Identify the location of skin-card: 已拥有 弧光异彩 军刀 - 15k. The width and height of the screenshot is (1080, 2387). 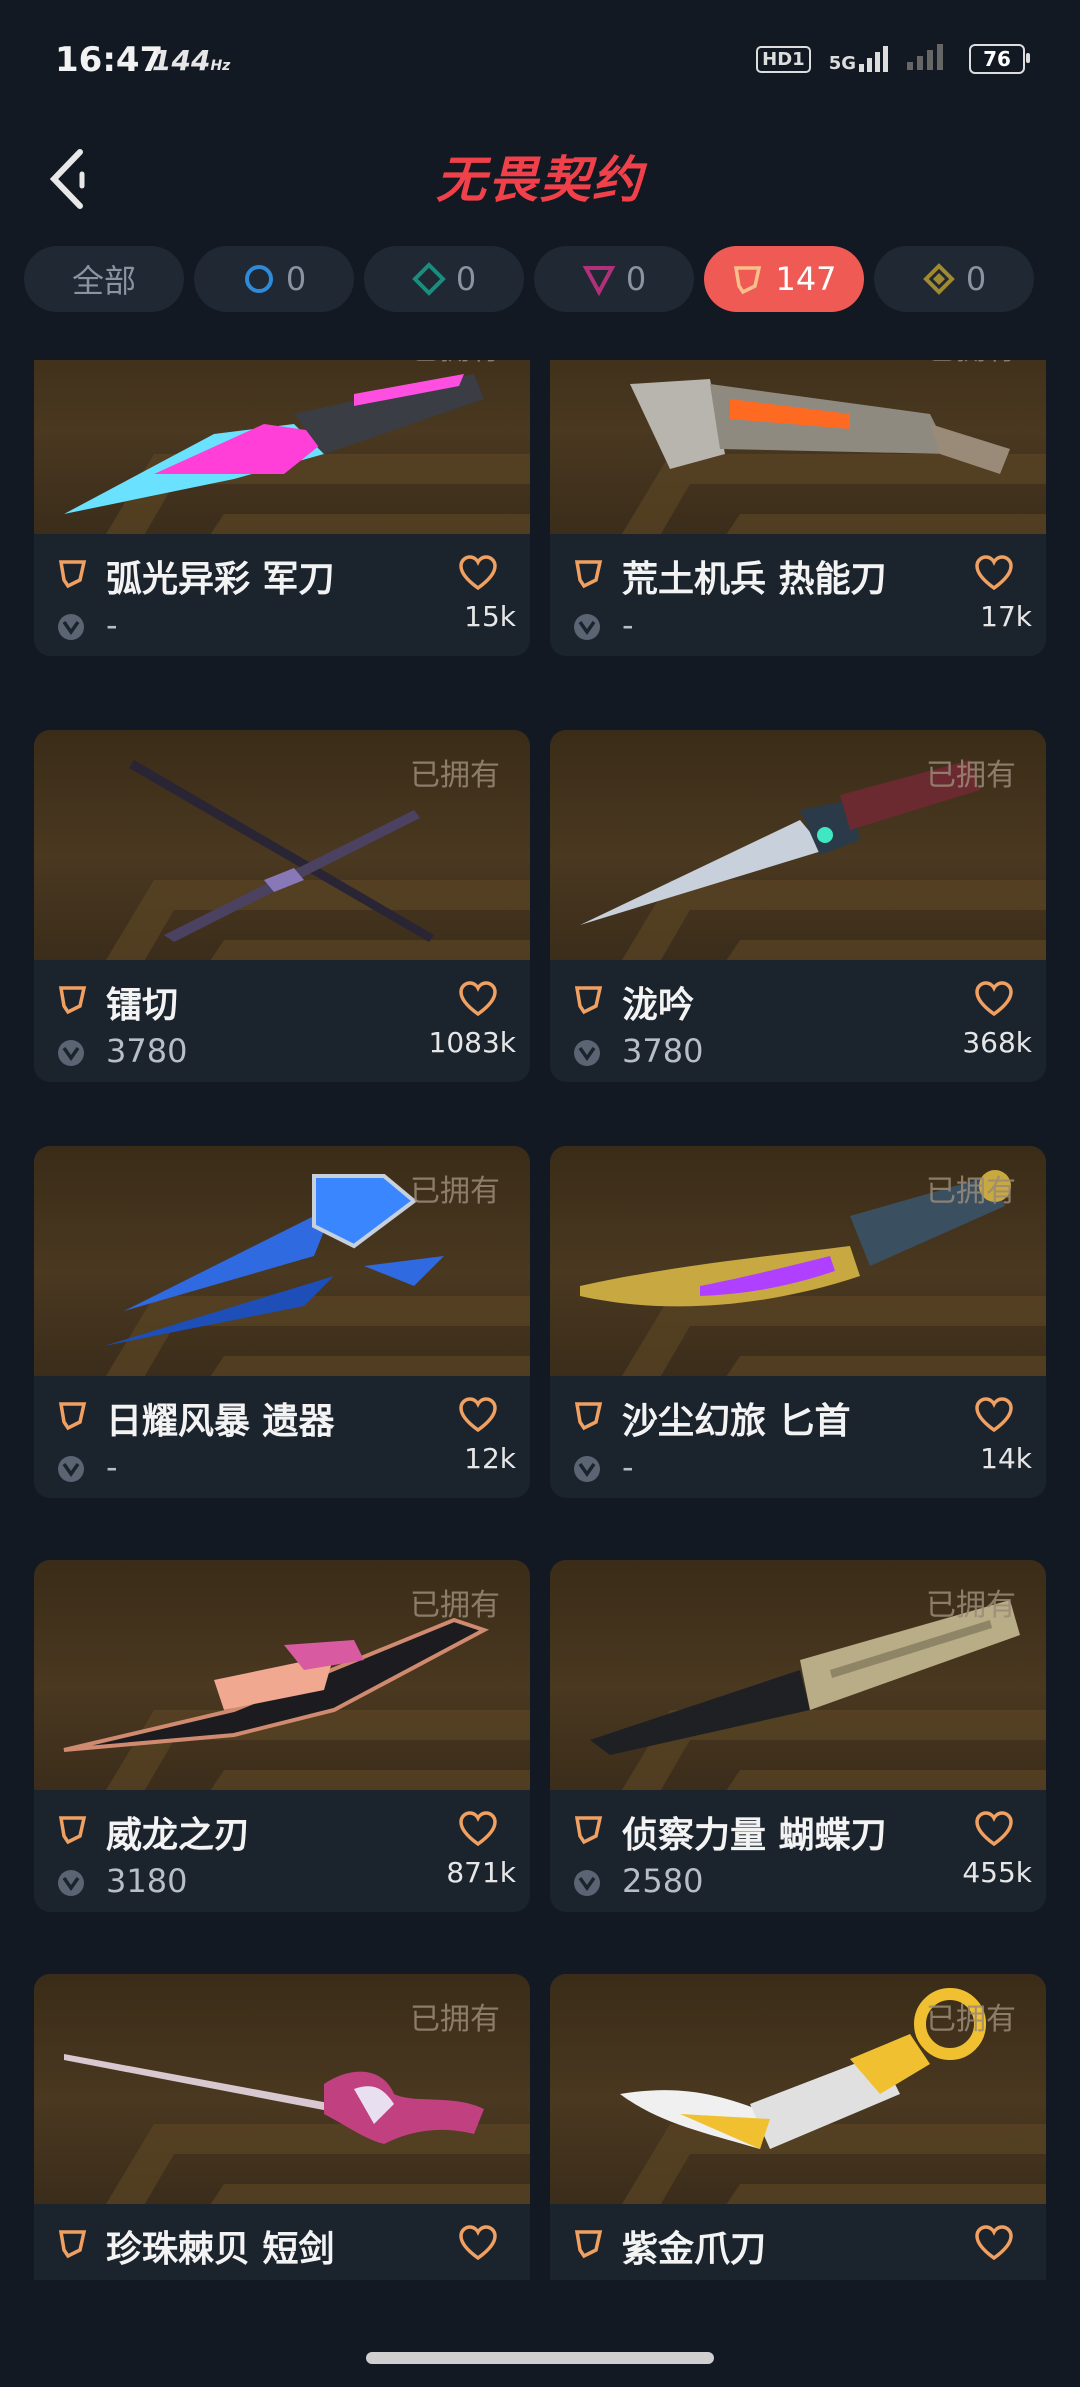
(282, 508).